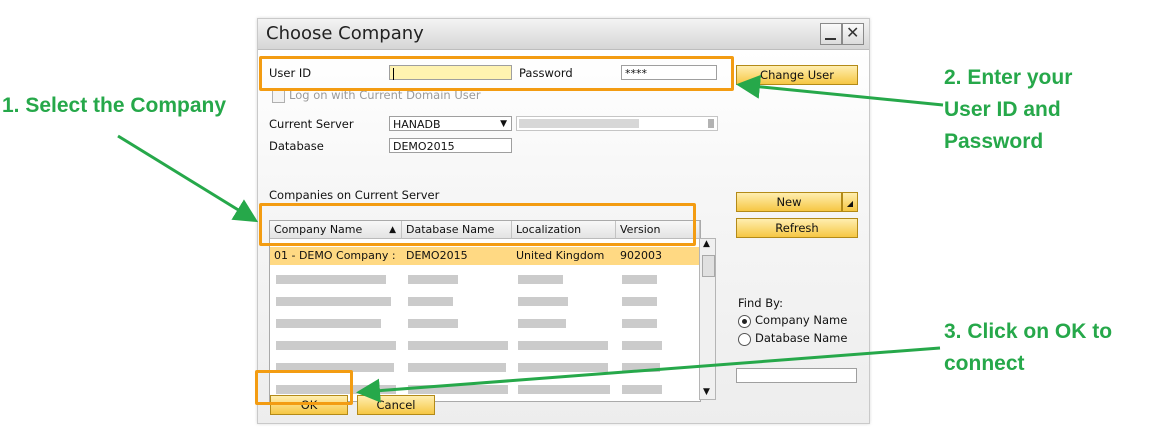 Image resolution: width=1171 pixels, height=427 pixels. What do you see at coordinates (188, 178) in the screenshot?
I see `arrow-step1` at bounding box center [188, 178].